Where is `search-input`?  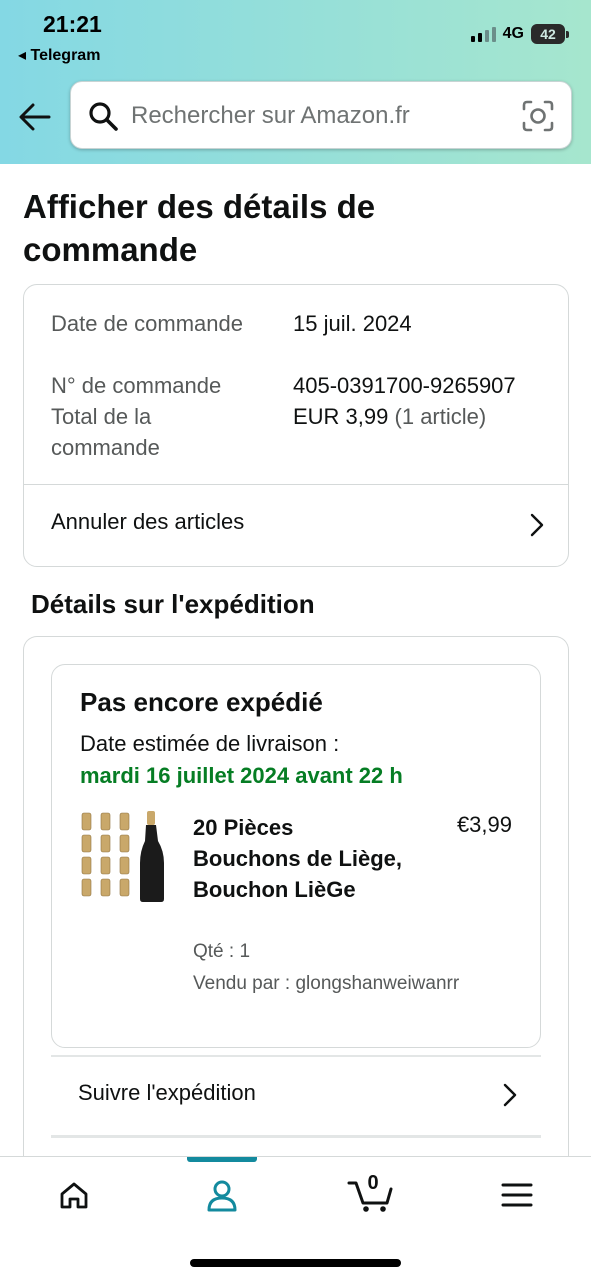
search-input is located at coordinates (316, 116).